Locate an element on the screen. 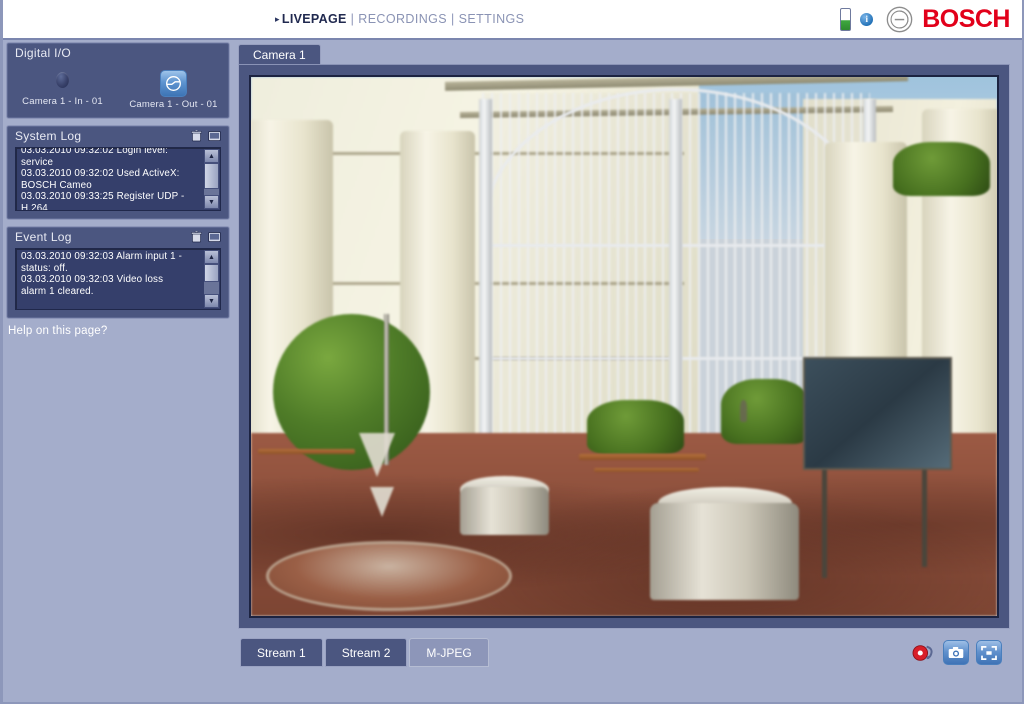 Image resolution: width=1024 pixels, height=704 pixels. nav-pointer-icon: ▸ is located at coordinates (277, 19).